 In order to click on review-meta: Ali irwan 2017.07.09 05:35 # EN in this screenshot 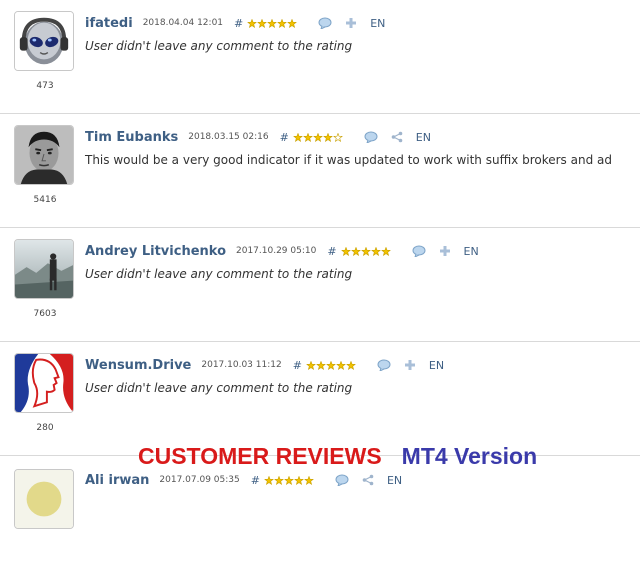, I will do `click(362, 480)`.